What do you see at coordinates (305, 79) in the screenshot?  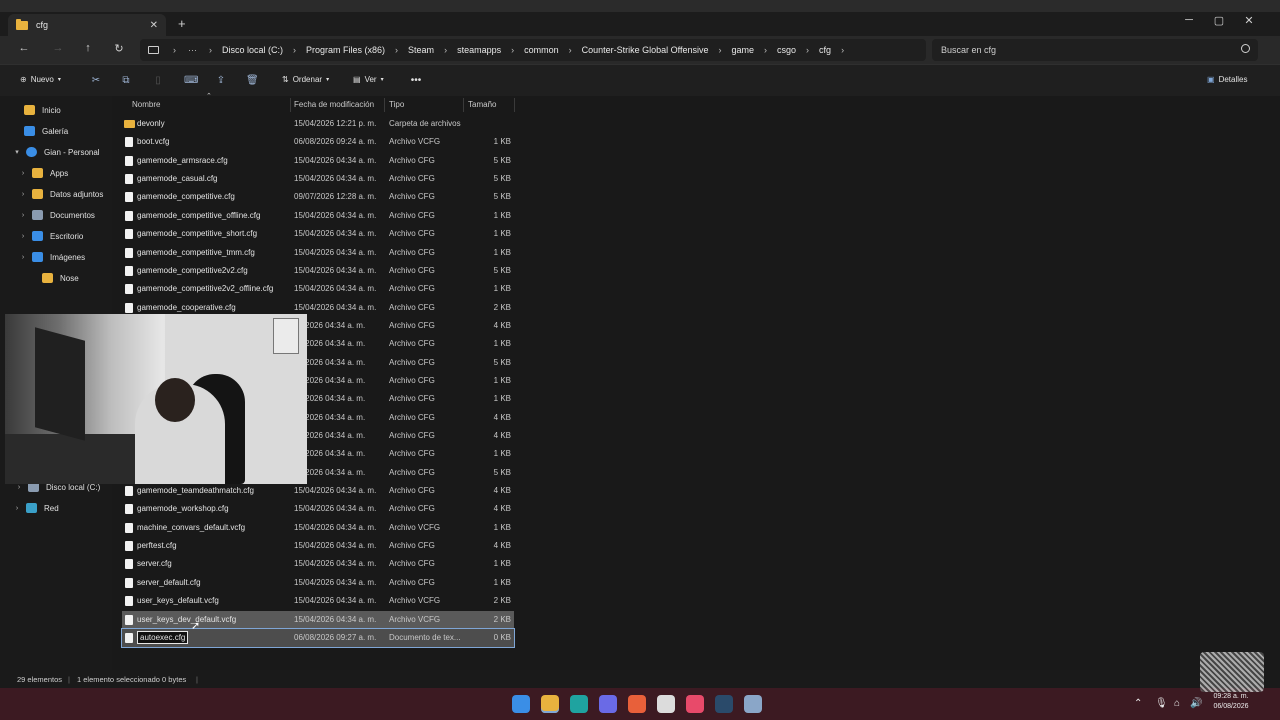 I see `sort-button: ⇅ Ordenar ▾` at bounding box center [305, 79].